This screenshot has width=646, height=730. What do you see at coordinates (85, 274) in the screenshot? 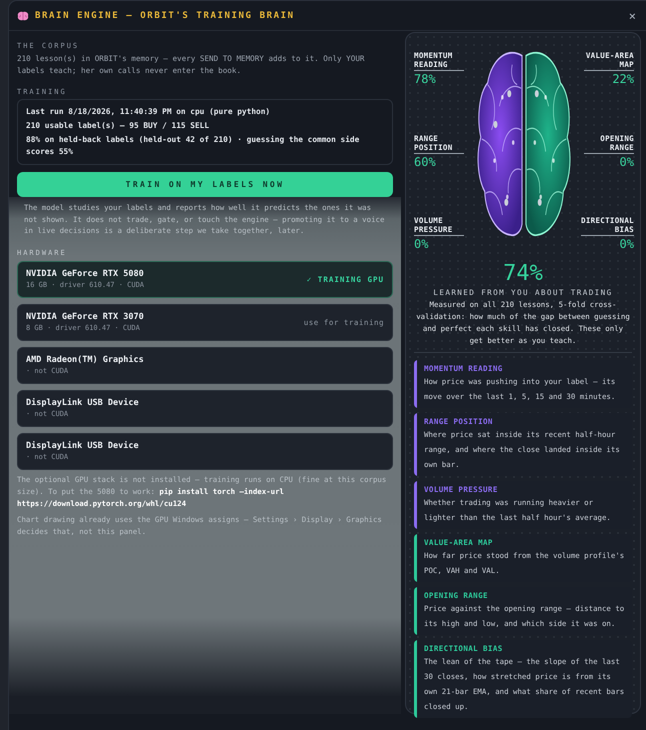
I see `device-name: NVIDIA GeForce RTX 5080` at bounding box center [85, 274].